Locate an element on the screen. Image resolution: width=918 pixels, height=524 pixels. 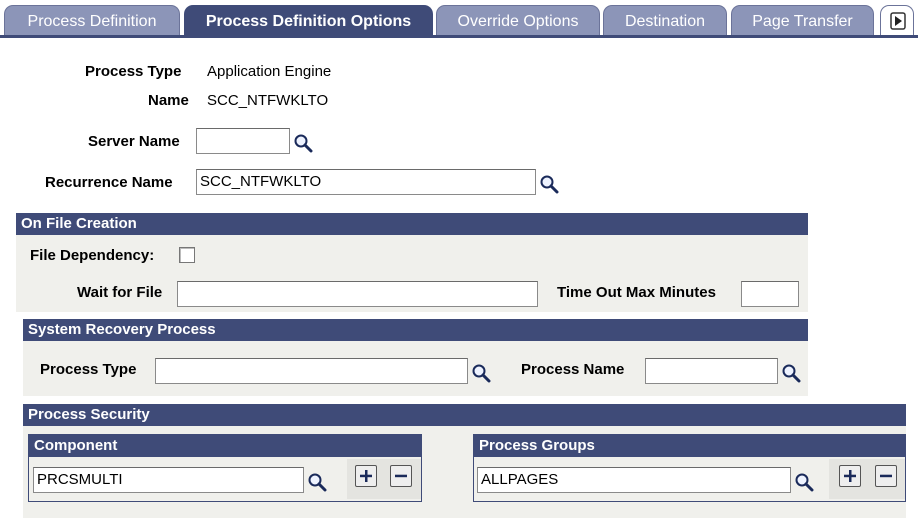
tab-destination: Destination is located at coordinates (665, 20).